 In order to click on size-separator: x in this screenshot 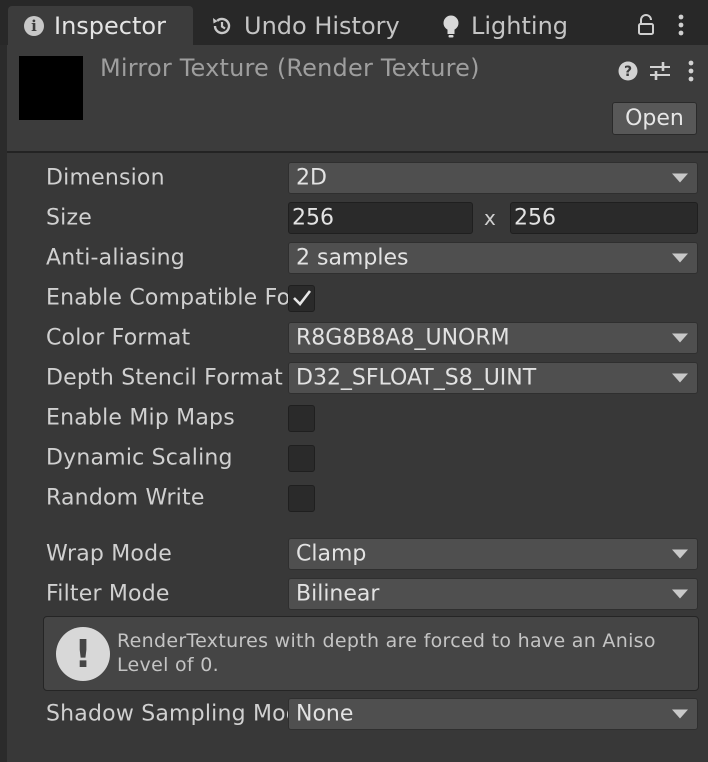, I will do `click(490, 218)`.